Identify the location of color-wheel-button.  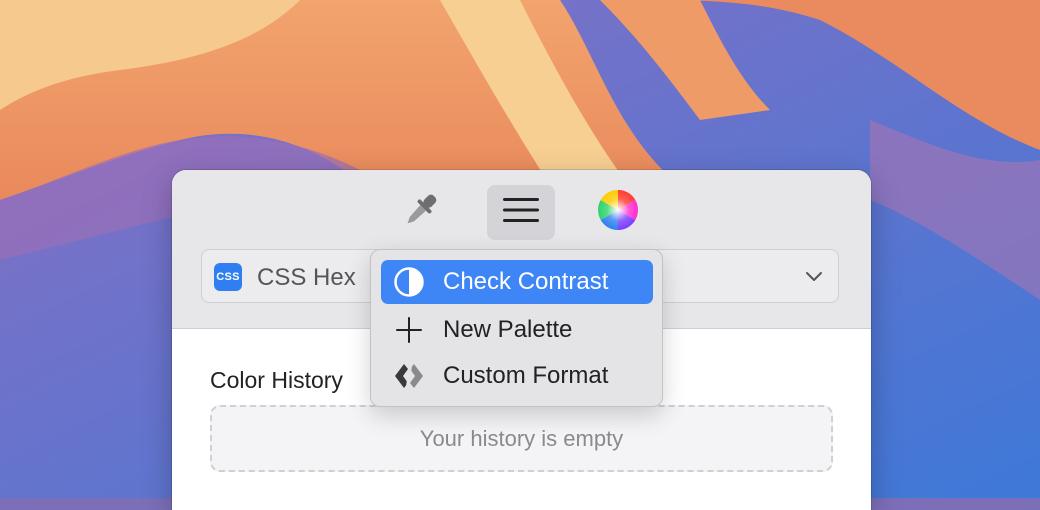
(618, 212).